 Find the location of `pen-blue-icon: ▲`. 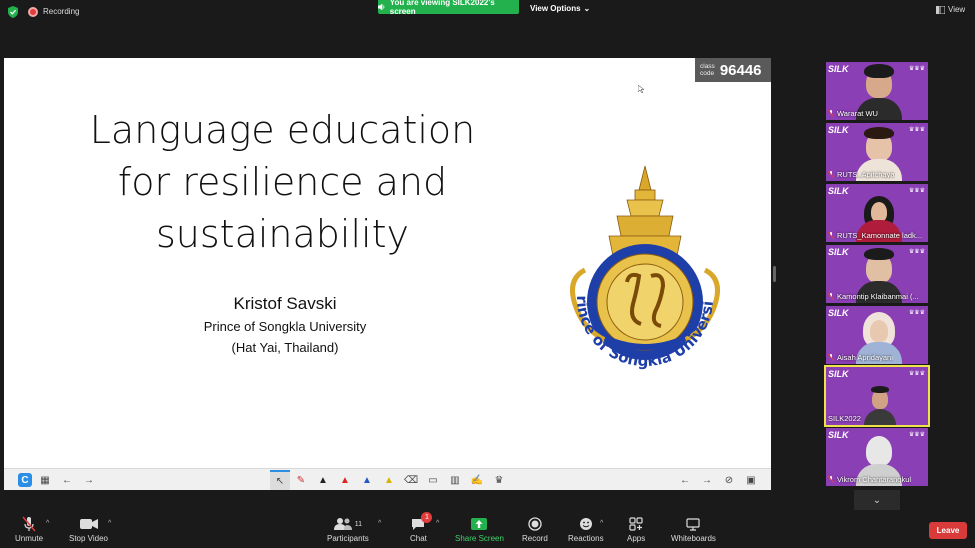

pen-blue-icon: ▲ is located at coordinates (367, 480).